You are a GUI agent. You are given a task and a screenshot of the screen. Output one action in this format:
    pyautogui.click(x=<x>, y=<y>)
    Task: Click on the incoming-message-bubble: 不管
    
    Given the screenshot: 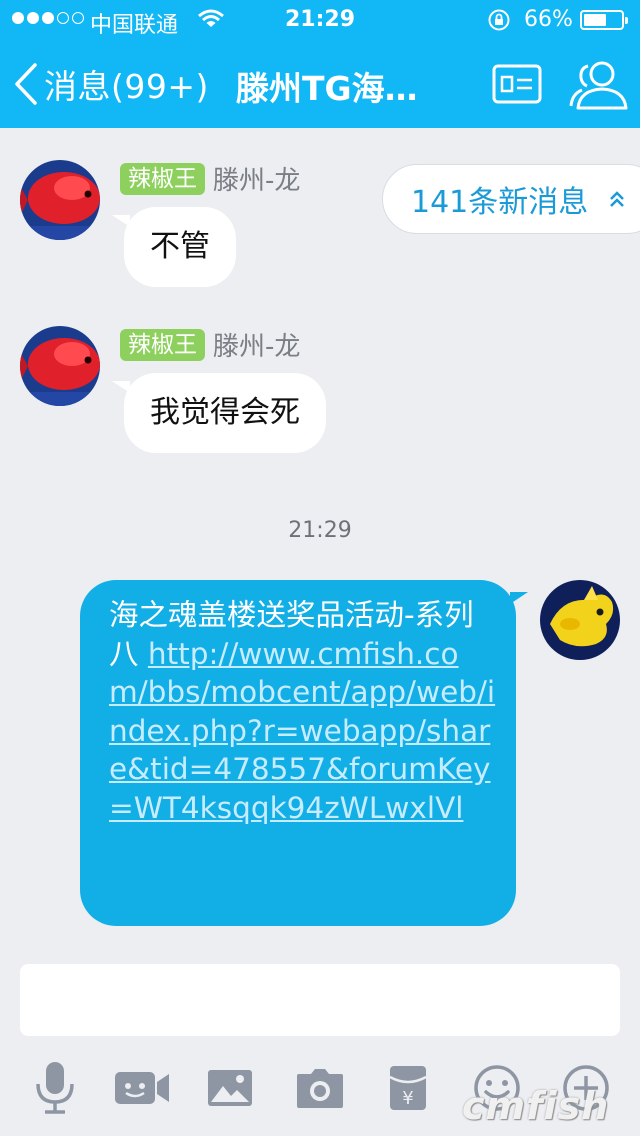 What is the action you would take?
    pyautogui.click(x=174, y=247)
    